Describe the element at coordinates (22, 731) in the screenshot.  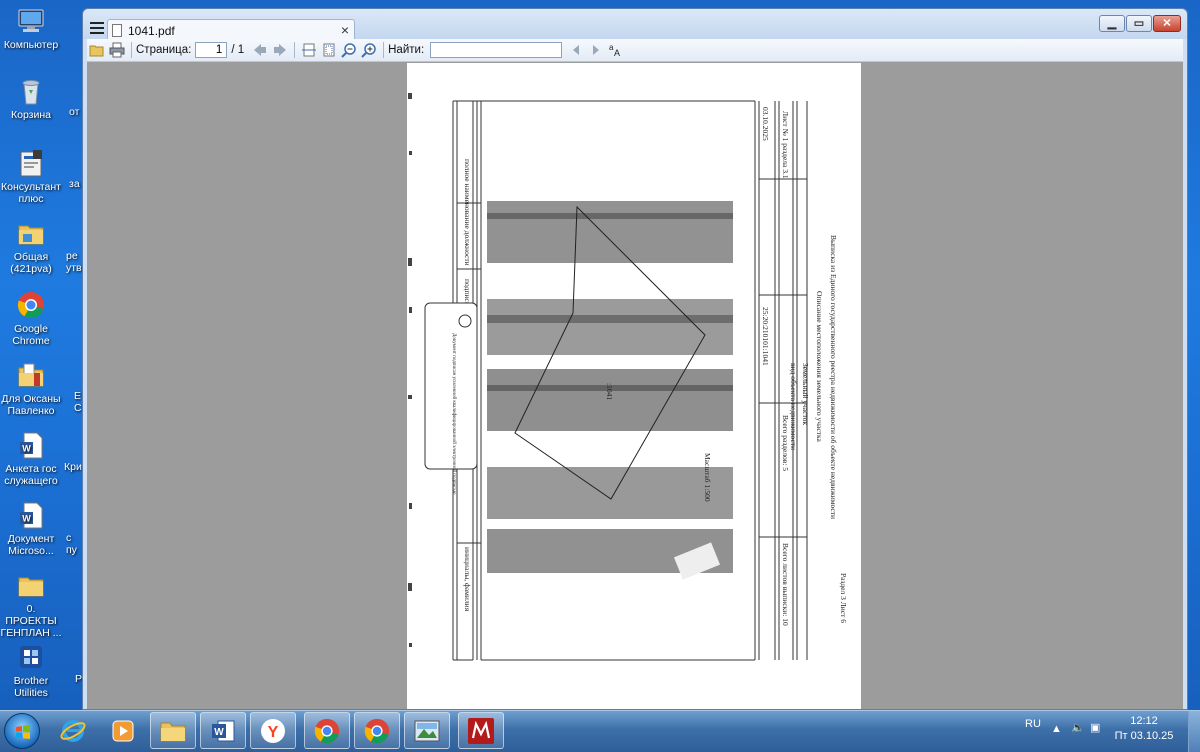
I see `start-button` at that location.